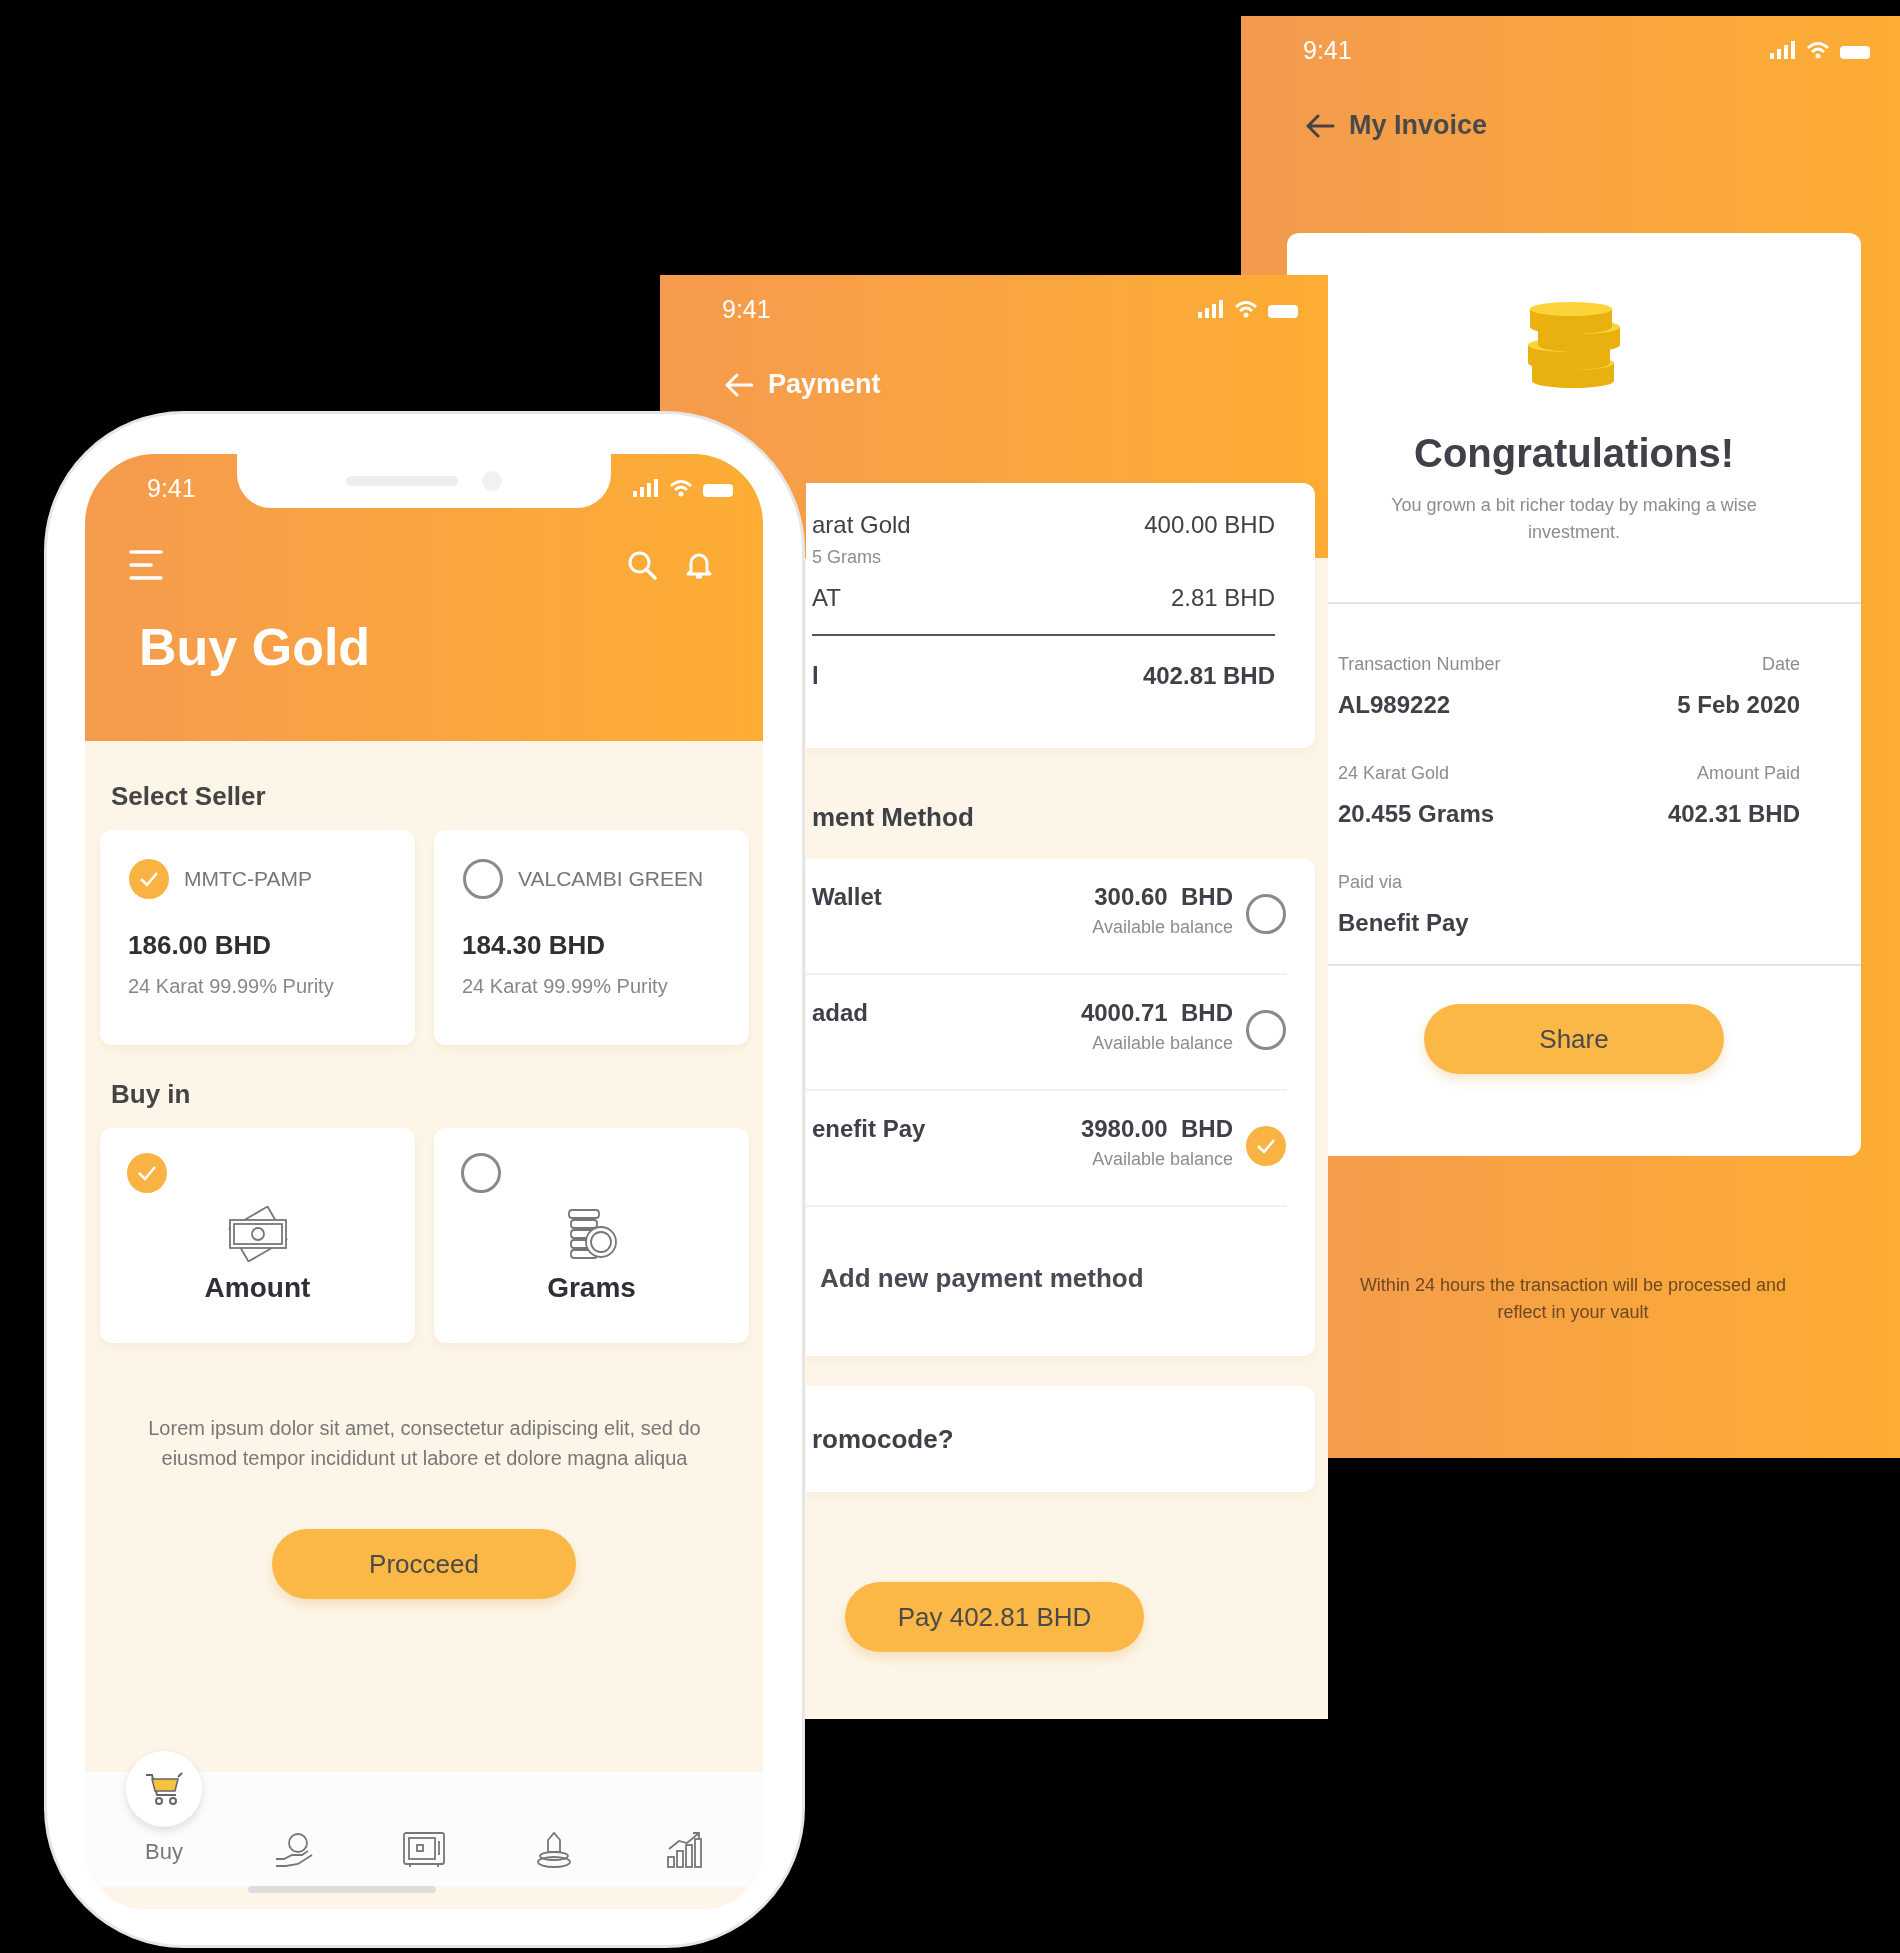 The width and height of the screenshot is (1900, 1953). I want to click on detail-value: 5 Feb 2020, so click(1738, 705).